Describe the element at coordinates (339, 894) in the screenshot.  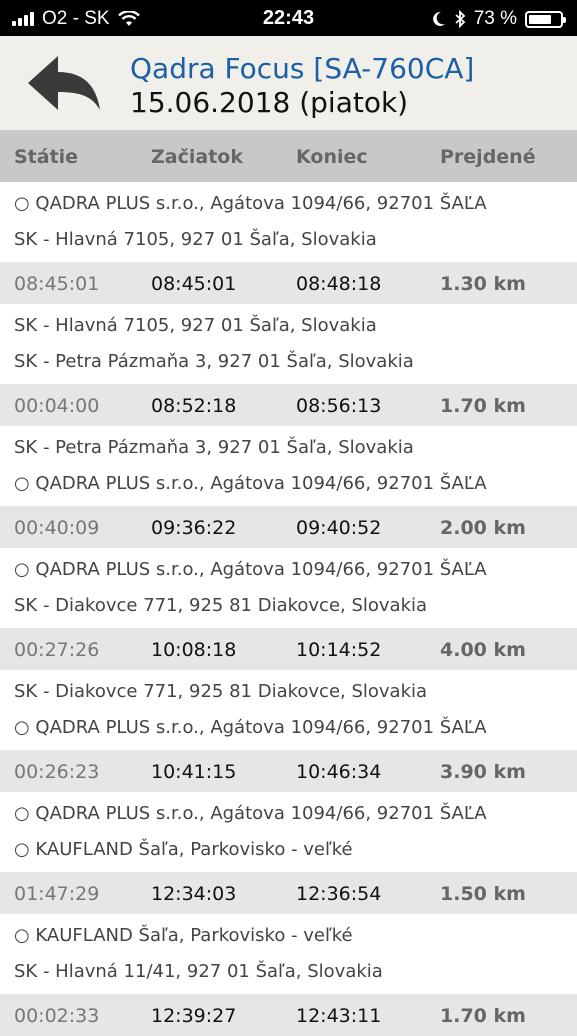
I see `trip-end: 12:36:54` at that location.